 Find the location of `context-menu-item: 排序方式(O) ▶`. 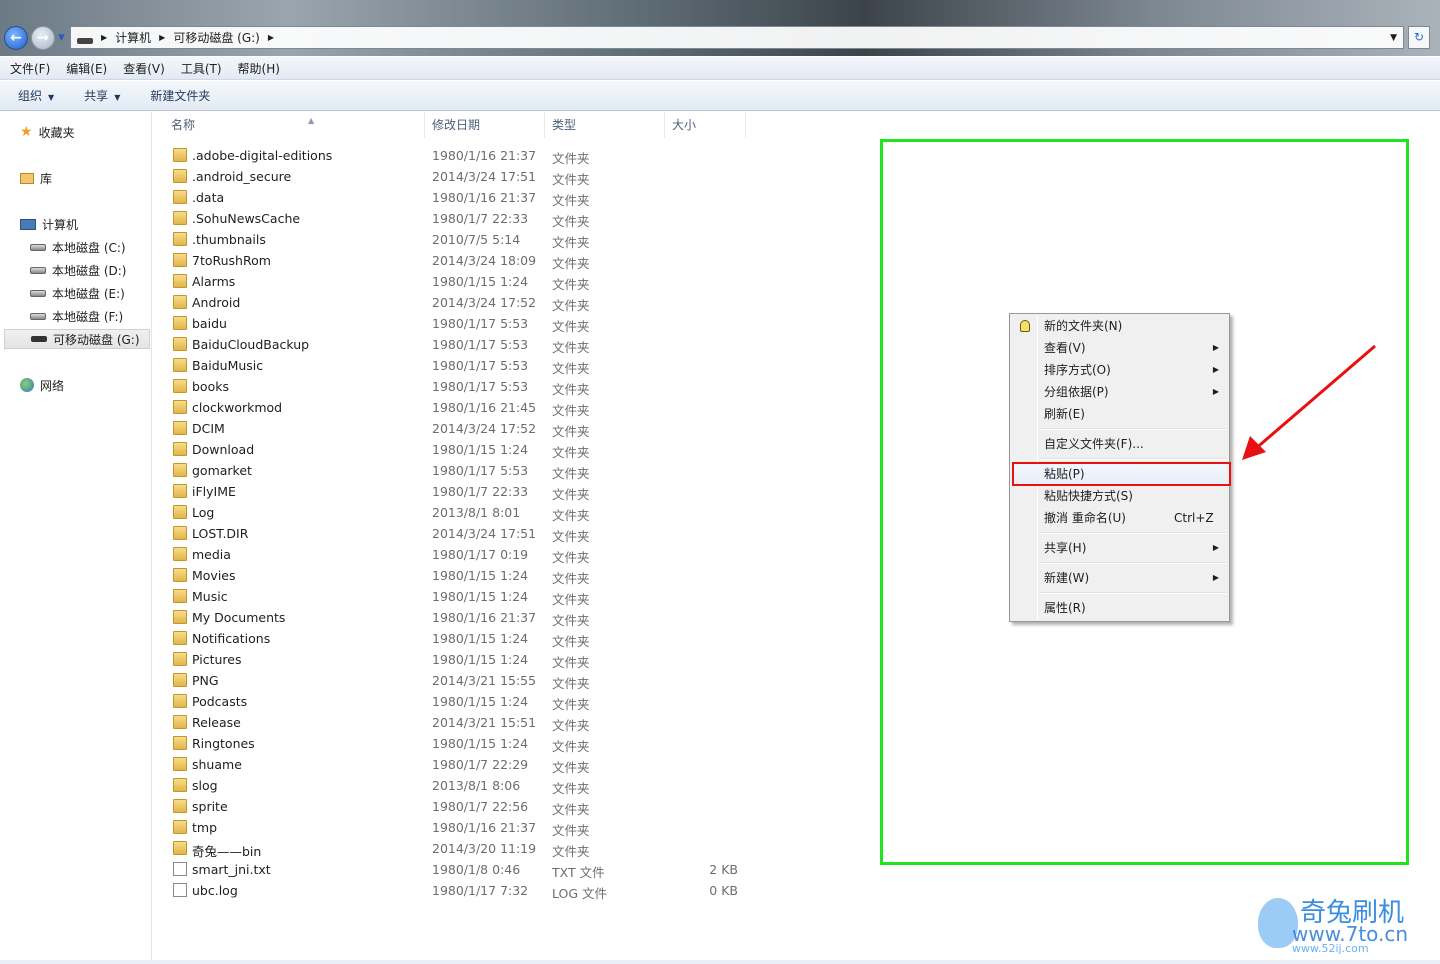

context-menu-item: 排序方式(O) ▶ is located at coordinates (1119, 370).